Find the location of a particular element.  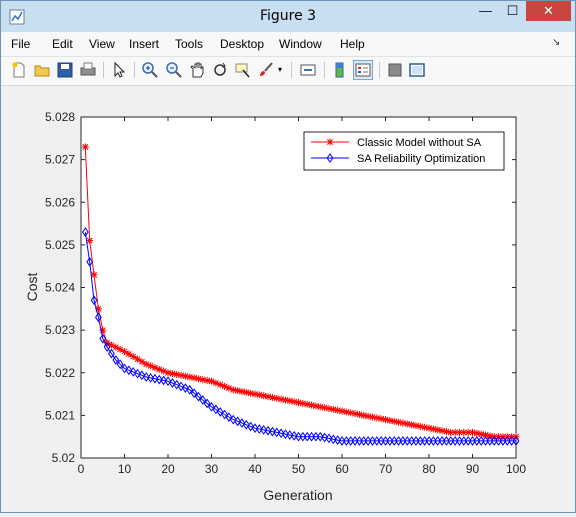

y-tick-label: 5.021 is located at coordinates (60, 415).